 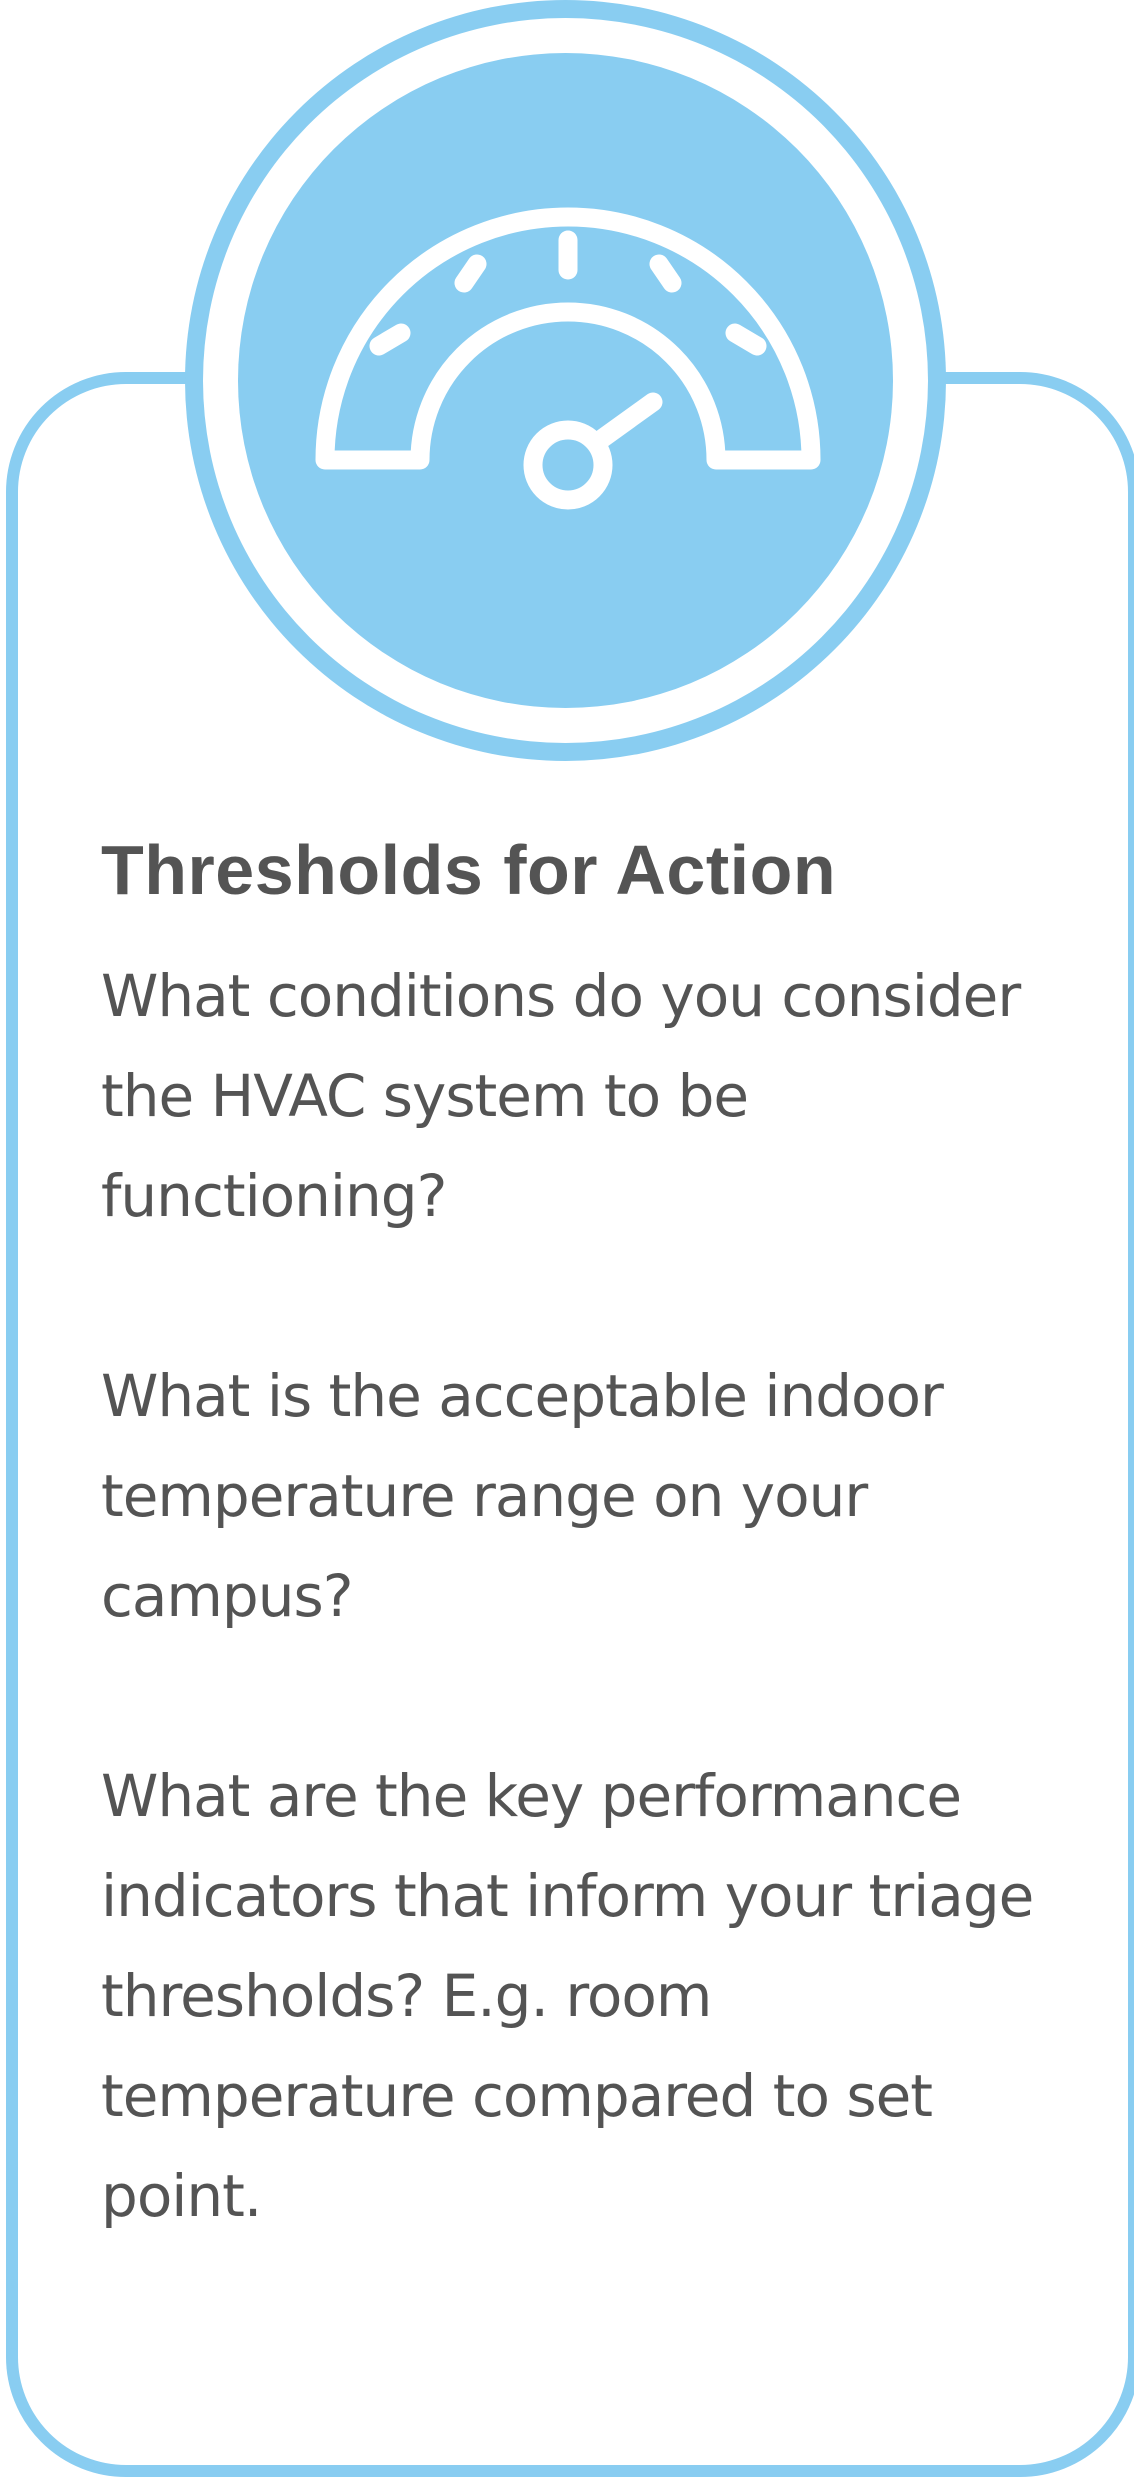 What do you see at coordinates (568, 358) in the screenshot?
I see `speedometer-gauge-icon` at bounding box center [568, 358].